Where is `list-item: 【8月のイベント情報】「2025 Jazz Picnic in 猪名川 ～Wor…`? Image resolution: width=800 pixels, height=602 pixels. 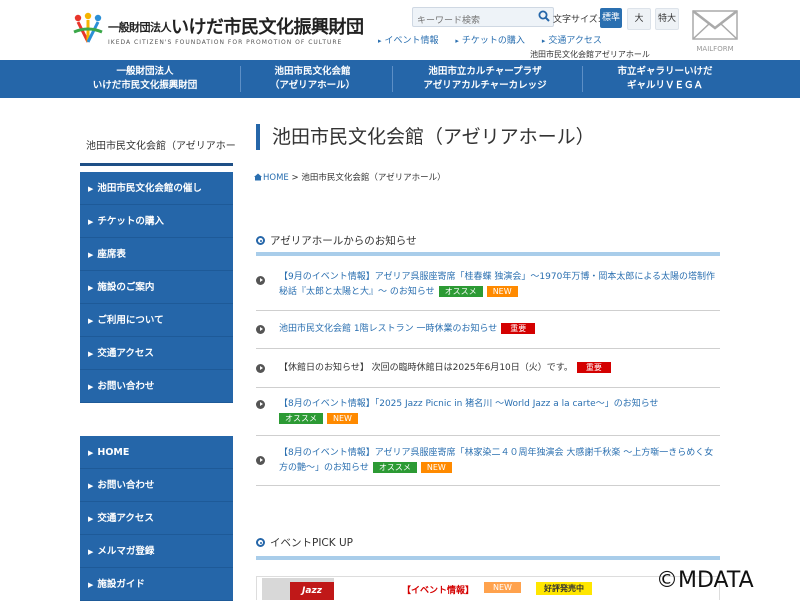
list-item: 【8月のイベント情報】「2025 Jazz Picnic in 猪名川 ～Wor… is located at coordinates (488, 412).